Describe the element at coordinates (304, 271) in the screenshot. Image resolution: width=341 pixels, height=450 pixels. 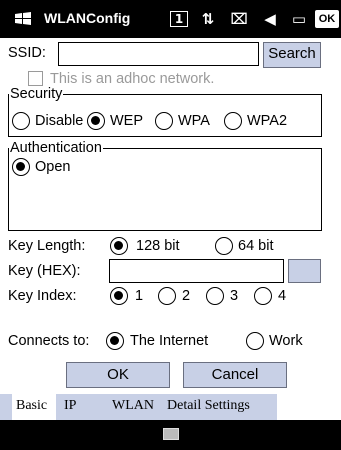
I see `key-hex-side-button` at that location.